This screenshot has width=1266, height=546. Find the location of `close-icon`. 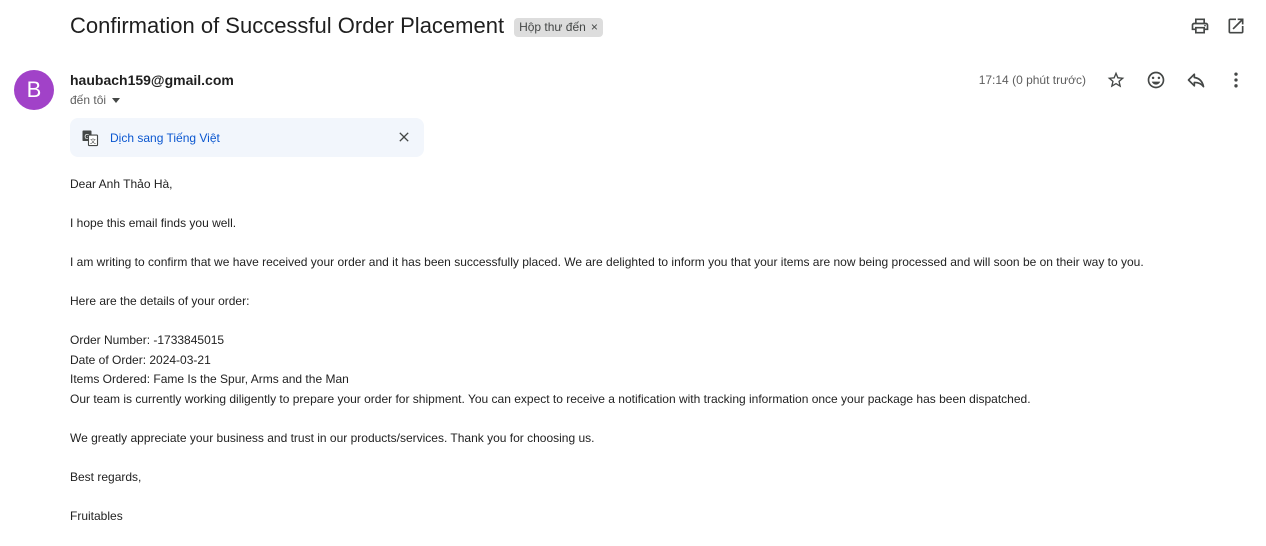

close-icon is located at coordinates (404, 137).